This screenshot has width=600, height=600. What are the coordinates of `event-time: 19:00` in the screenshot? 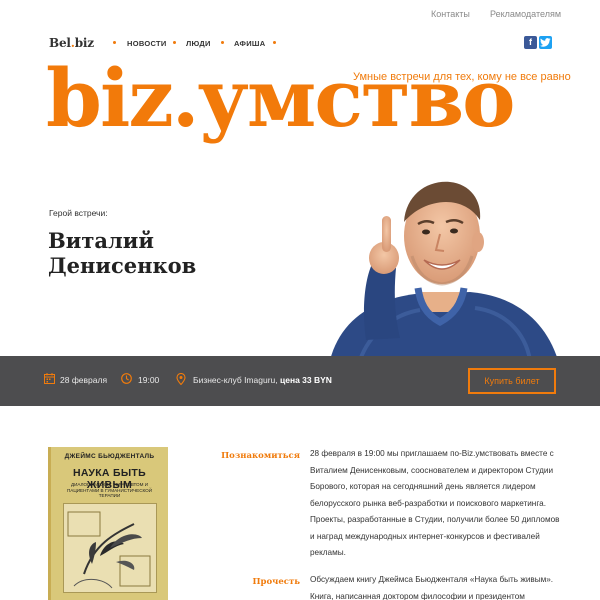 It's located at (149, 380).